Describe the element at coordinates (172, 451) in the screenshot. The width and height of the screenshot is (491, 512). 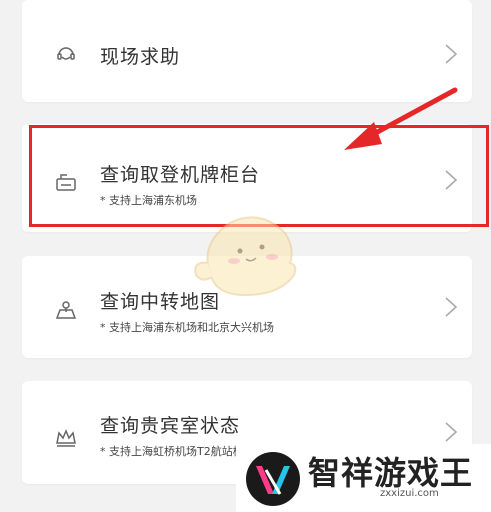
I see `card-subtitle: * 支持上海虹桥机场T2航站楼` at that location.